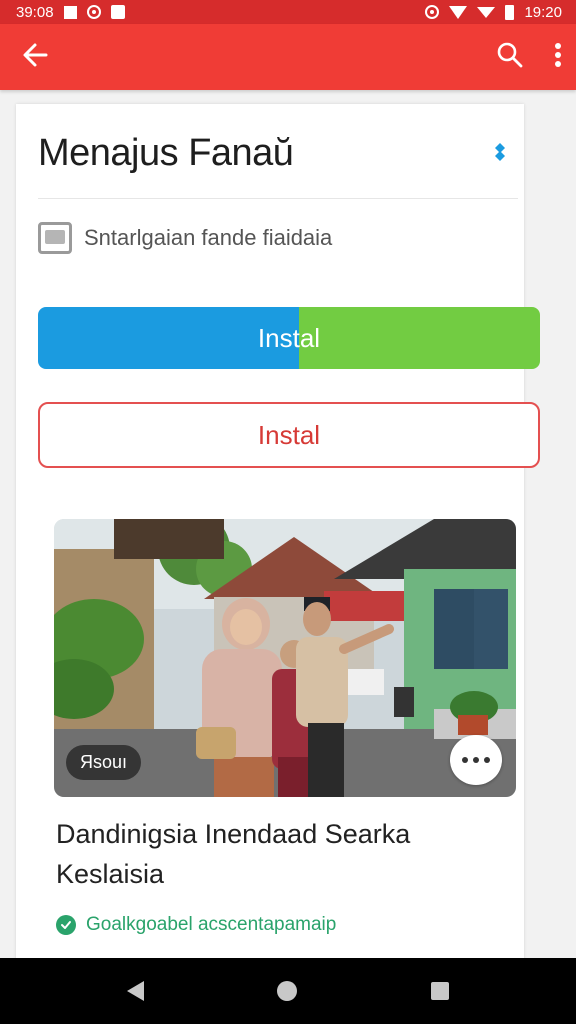 This screenshot has width=576, height=1024. Describe the element at coordinates (278, 198) in the screenshot. I see `divider` at that location.